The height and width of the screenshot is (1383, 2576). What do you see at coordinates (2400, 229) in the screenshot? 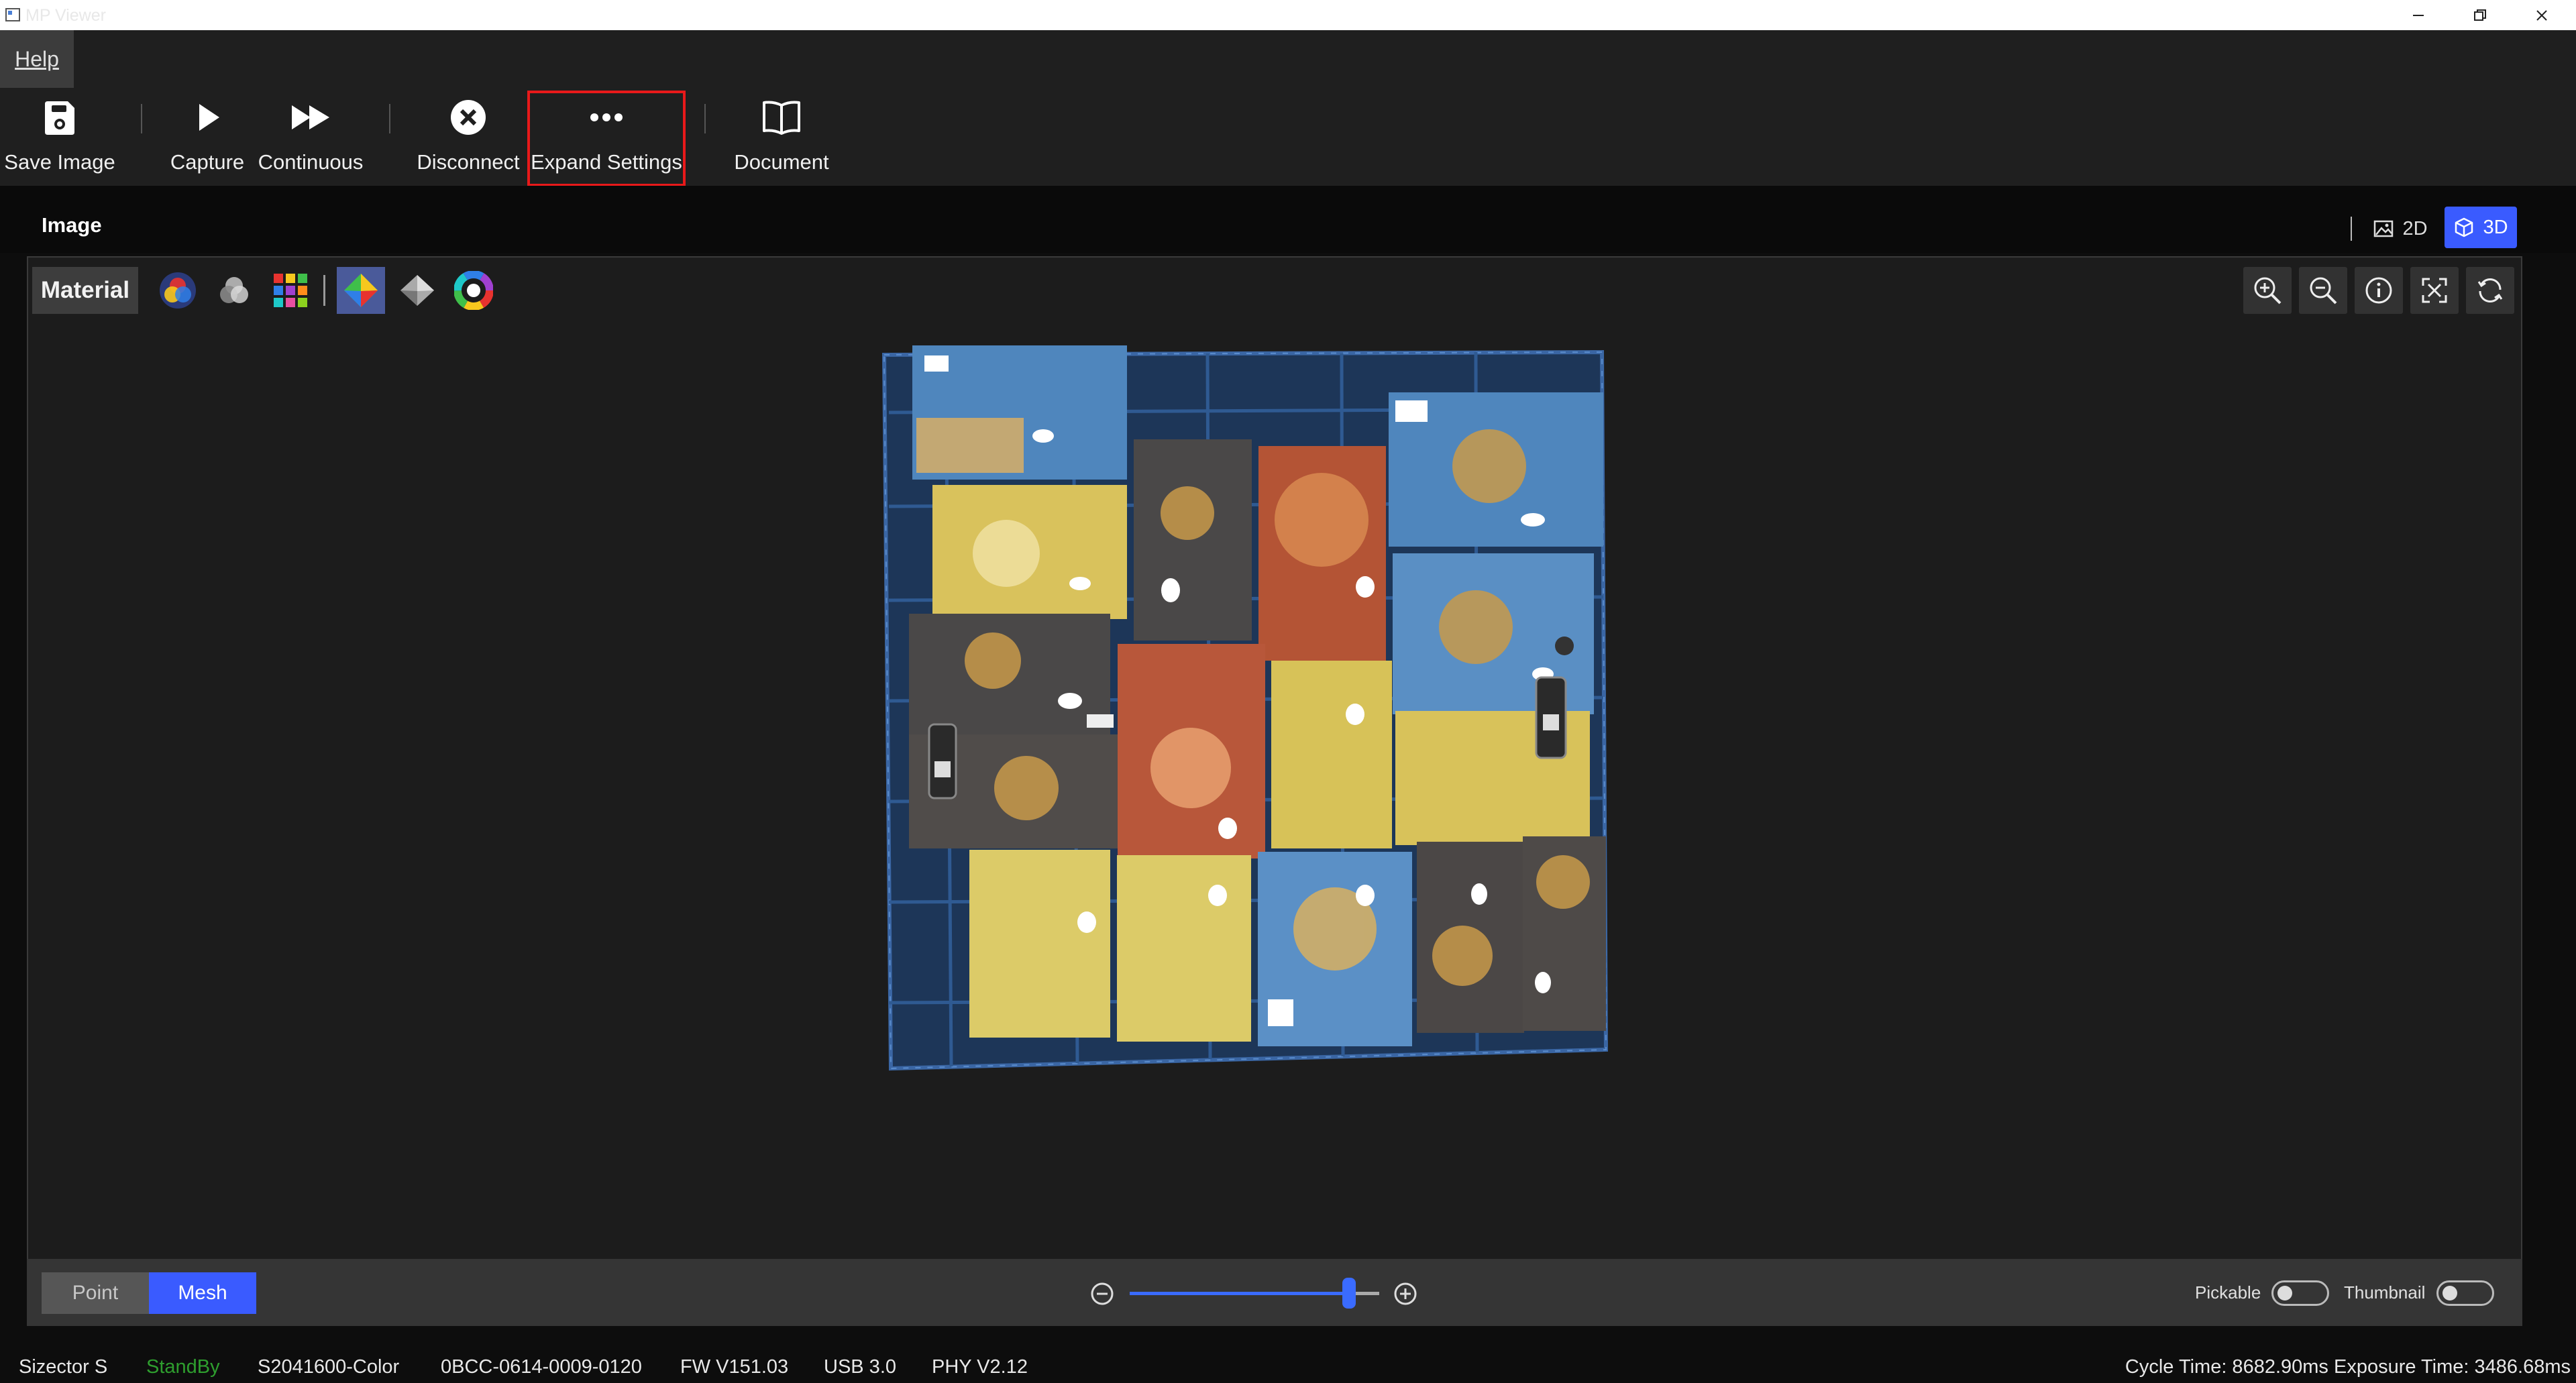
I see `view-2d-button: 2D` at bounding box center [2400, 229].